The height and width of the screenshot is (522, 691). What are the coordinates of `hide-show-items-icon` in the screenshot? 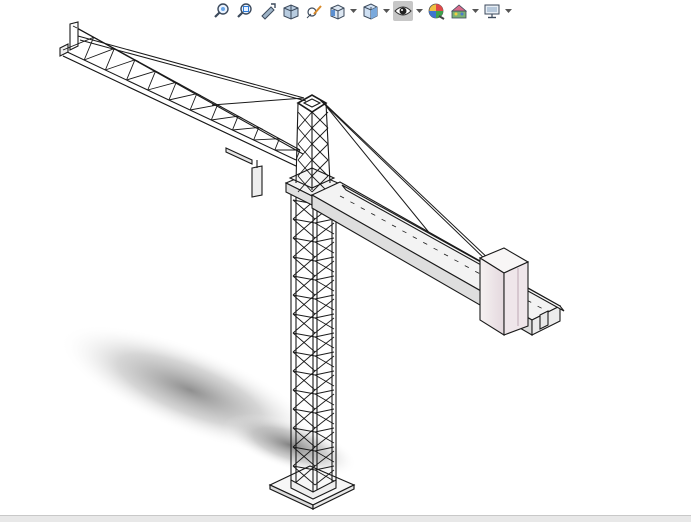 It's located at (403, 11).